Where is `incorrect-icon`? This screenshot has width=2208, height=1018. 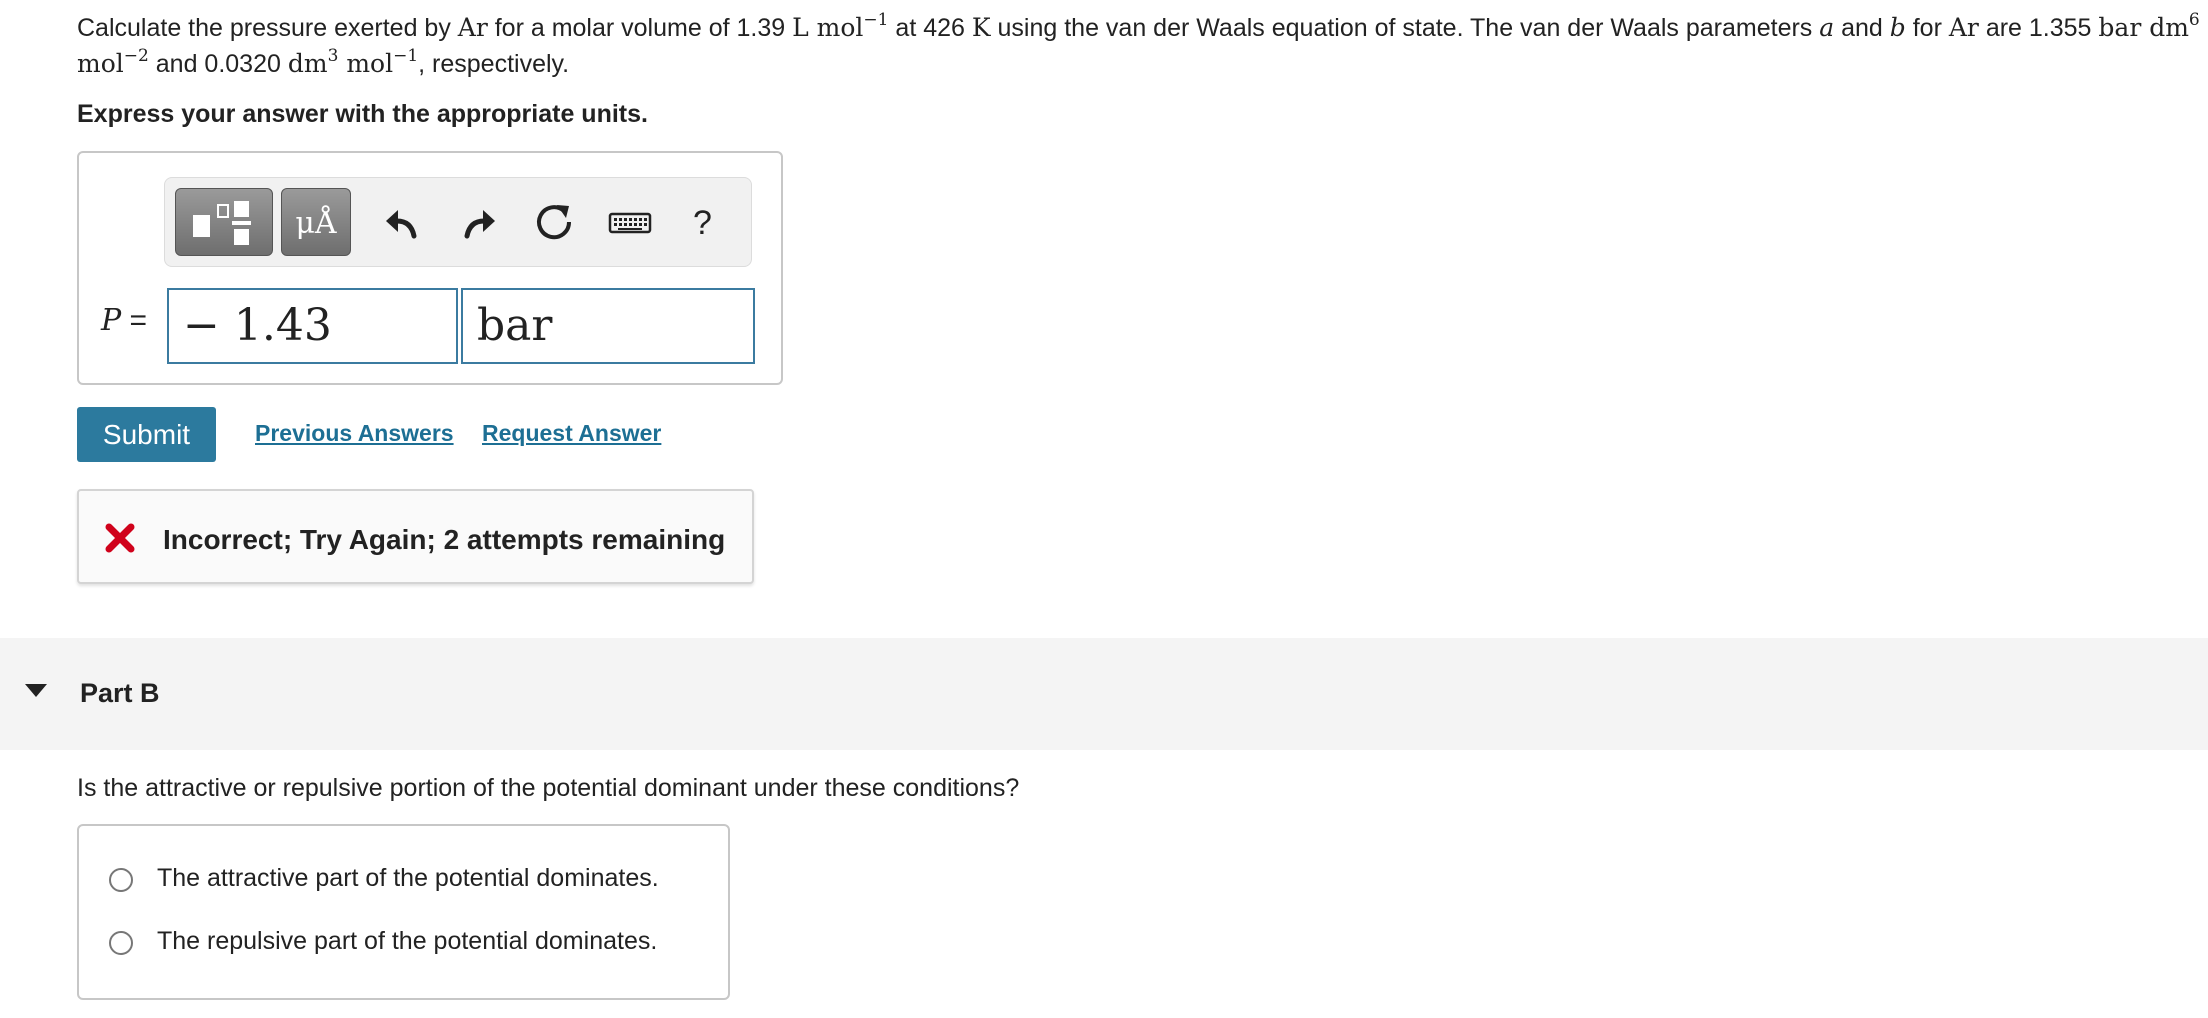 incorrect-icon is located at coordinates (120, 538).